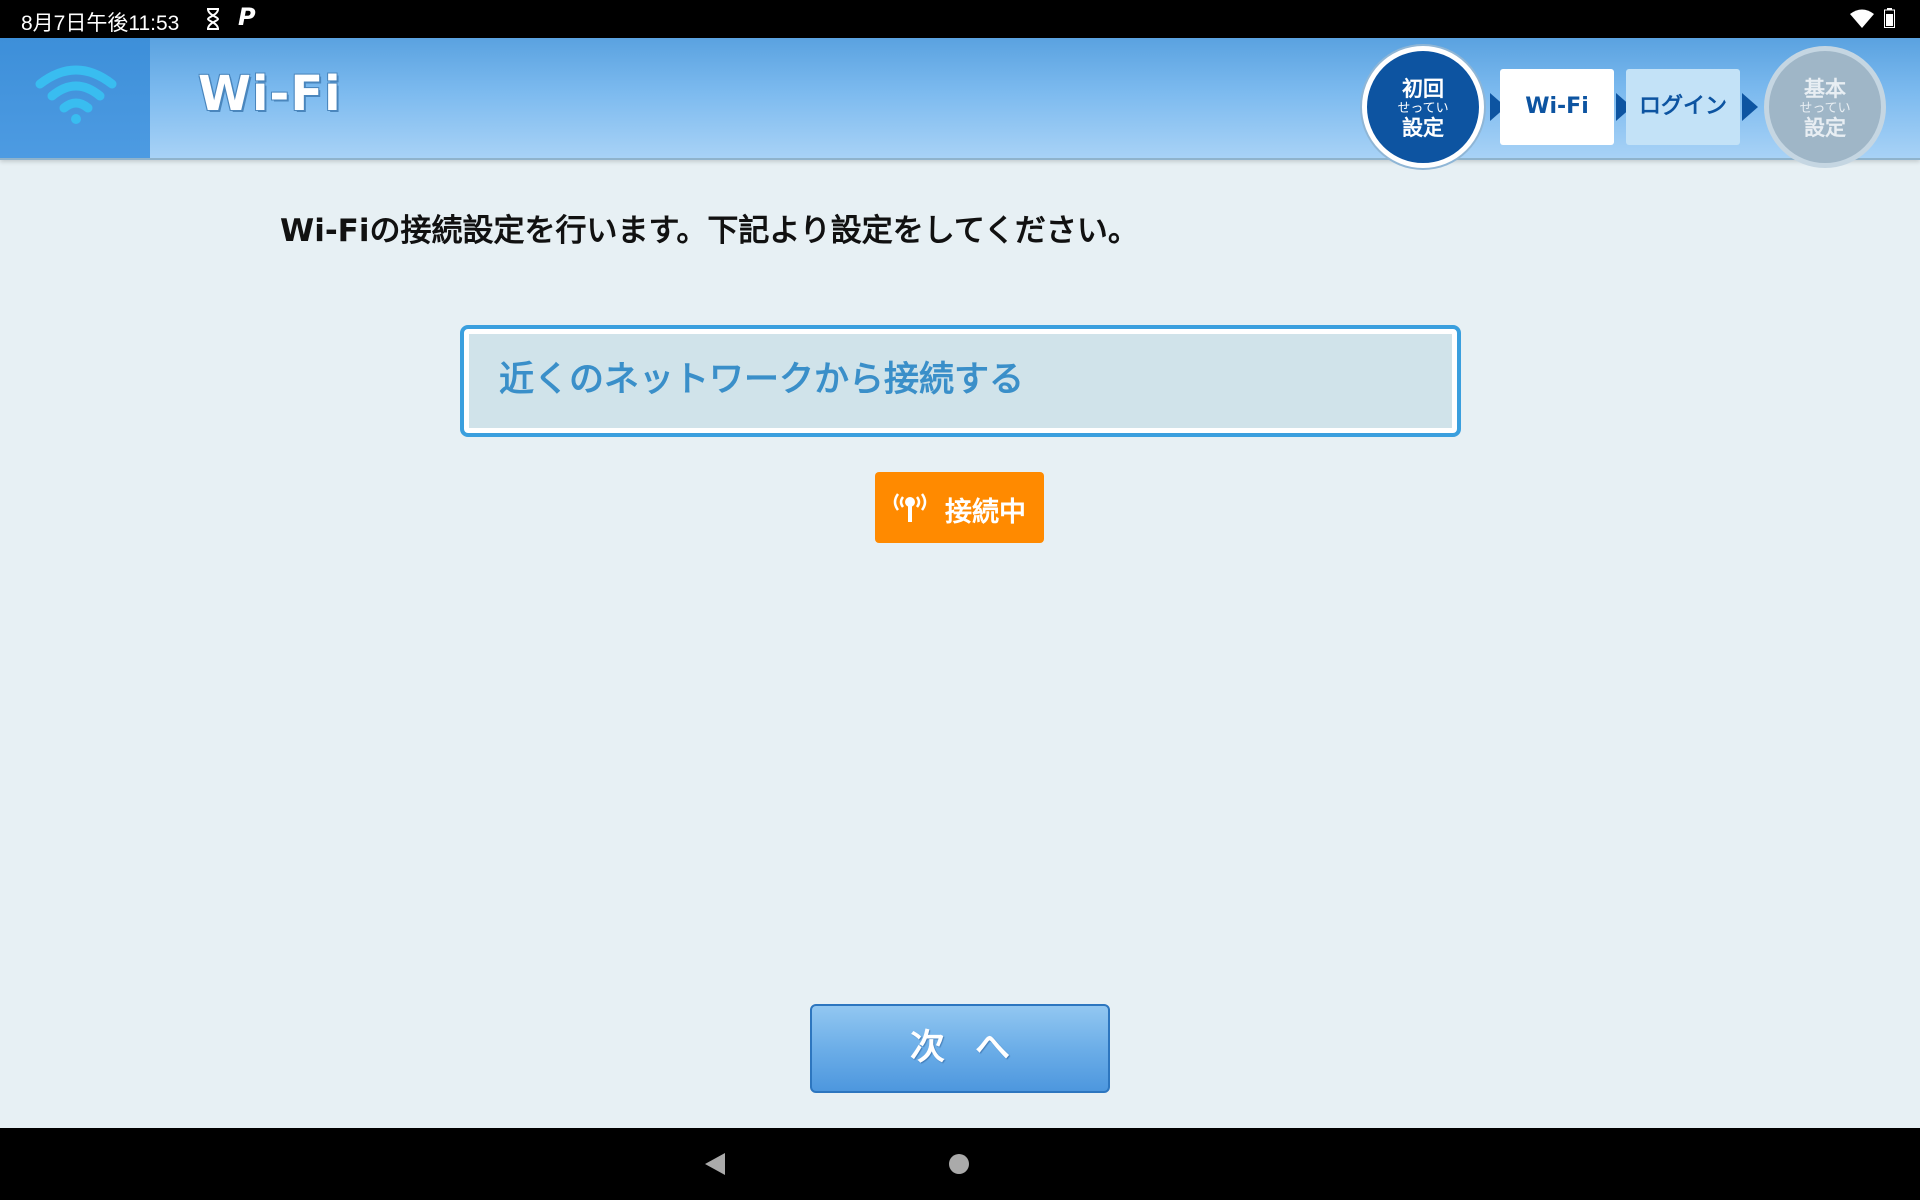  I want to click on next-button: 次へ, so click(960, 1048).